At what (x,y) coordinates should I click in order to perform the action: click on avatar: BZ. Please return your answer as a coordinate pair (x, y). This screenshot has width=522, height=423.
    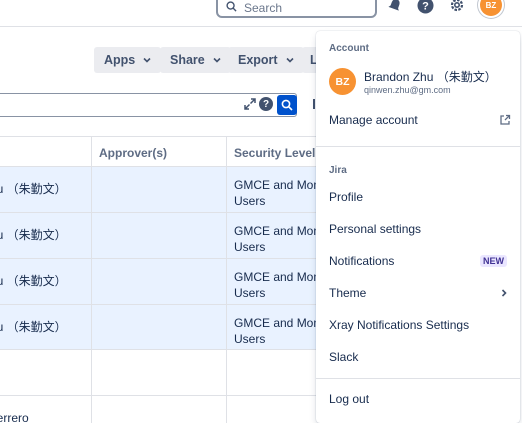
    Looking at the image, I should click on (342, 81).